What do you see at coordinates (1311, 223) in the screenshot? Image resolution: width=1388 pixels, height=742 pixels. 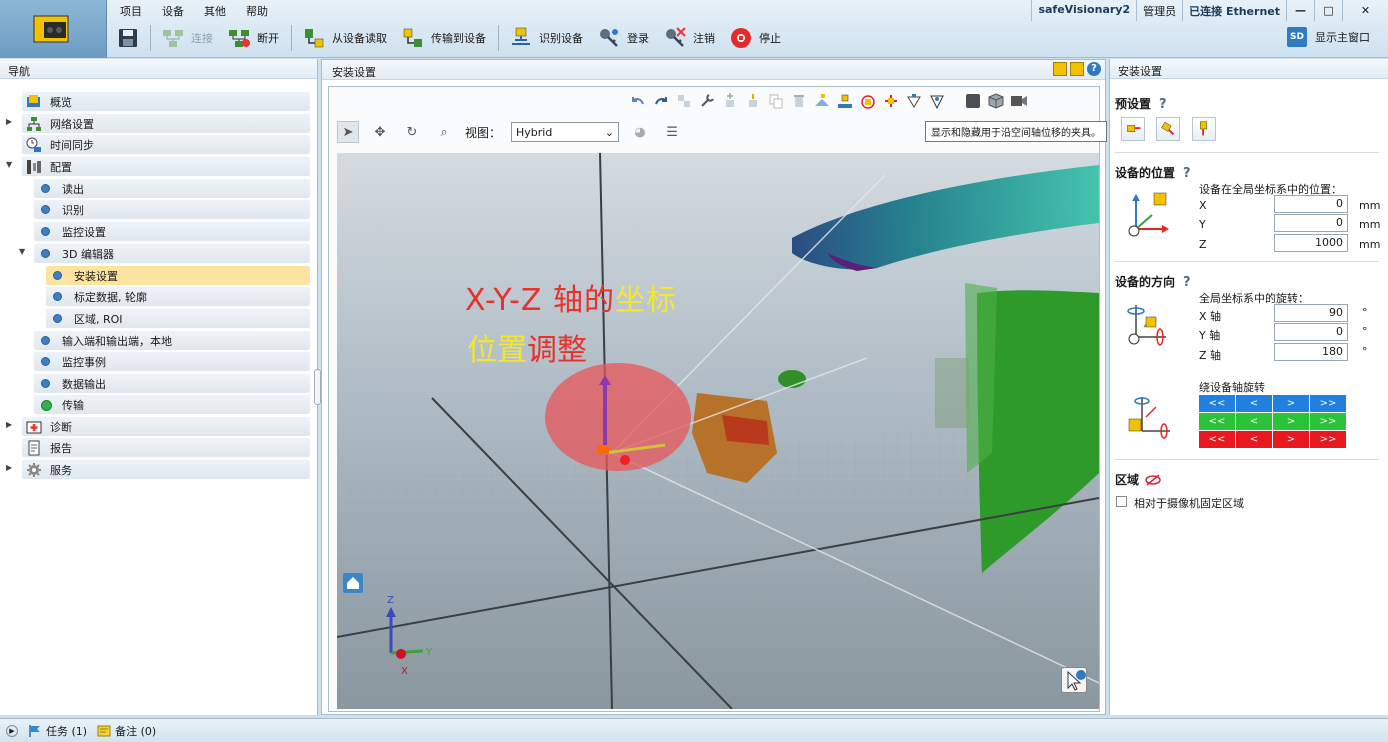 I see `position-y-input: 0` at bounding box center [1311, 223].